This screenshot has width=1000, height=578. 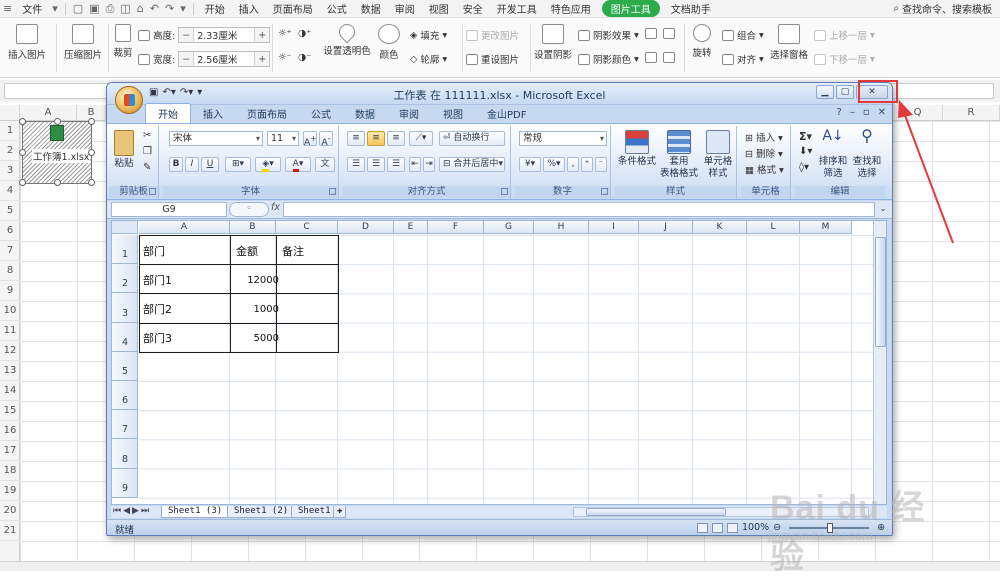 What do you see at coordinates (409, 113) in the screenshot?
I see `tab-review: 审阅` at bounding box center [409, 113].